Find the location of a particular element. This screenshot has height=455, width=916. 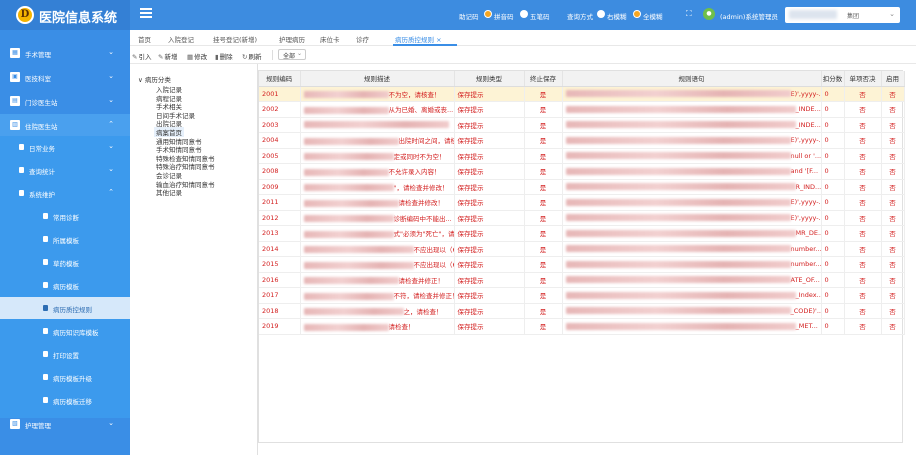

sidebar-item-knowledge-template: 病历知识库模板 is located at coordinates (65, 331).